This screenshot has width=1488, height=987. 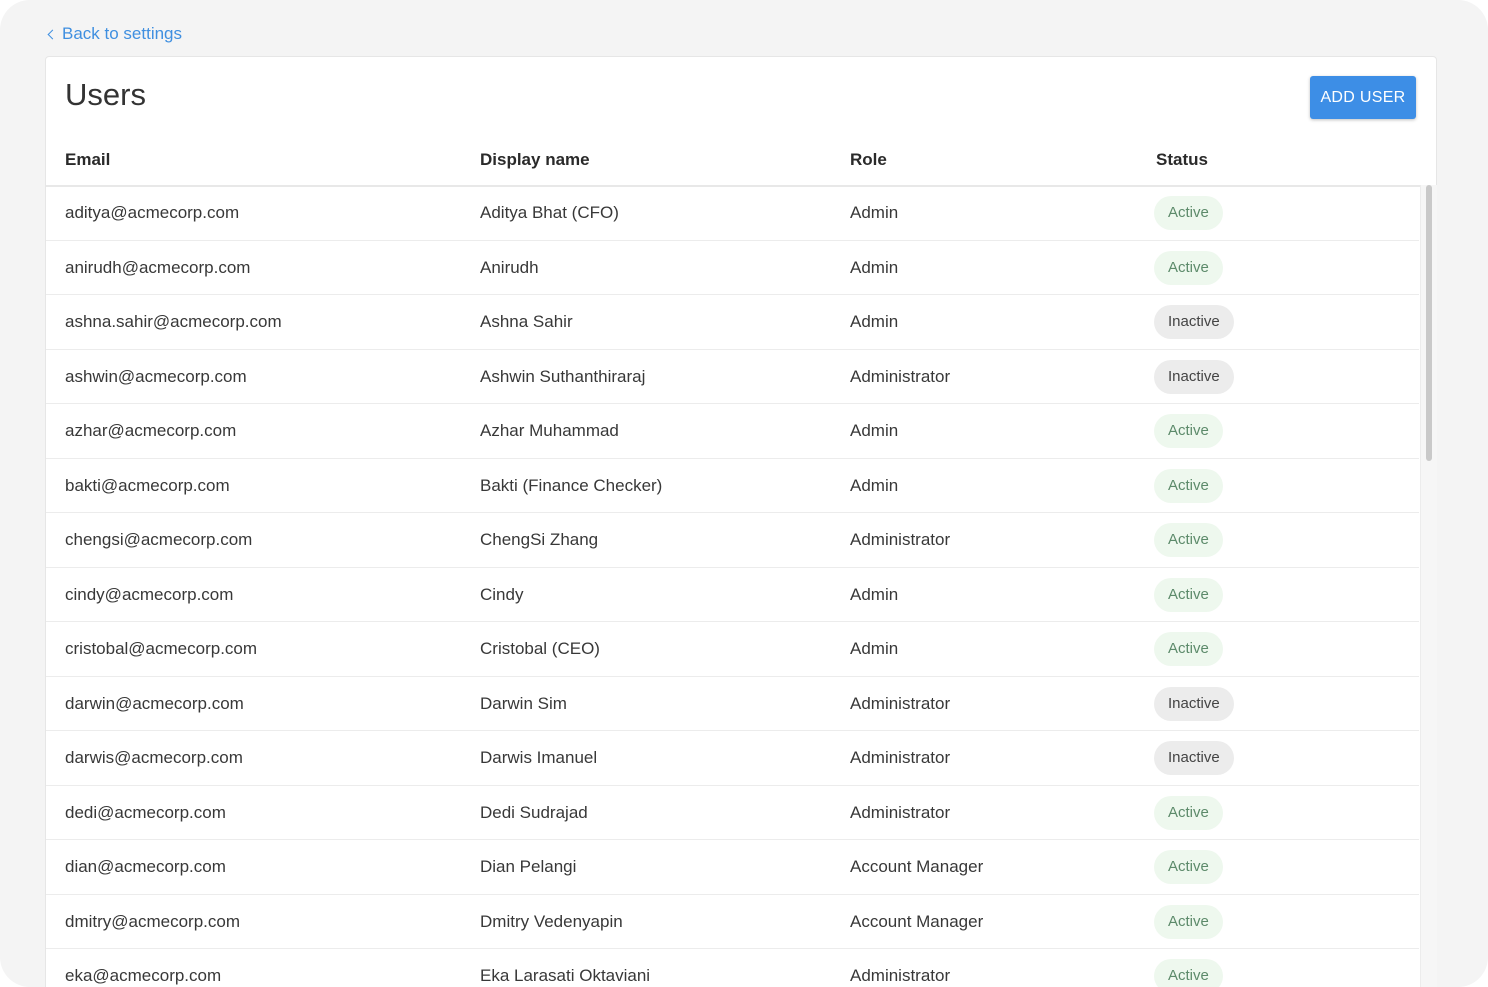 I want to click on cell-display-name: Eka Larasati Oktaviani, so click(x=565, y=975).